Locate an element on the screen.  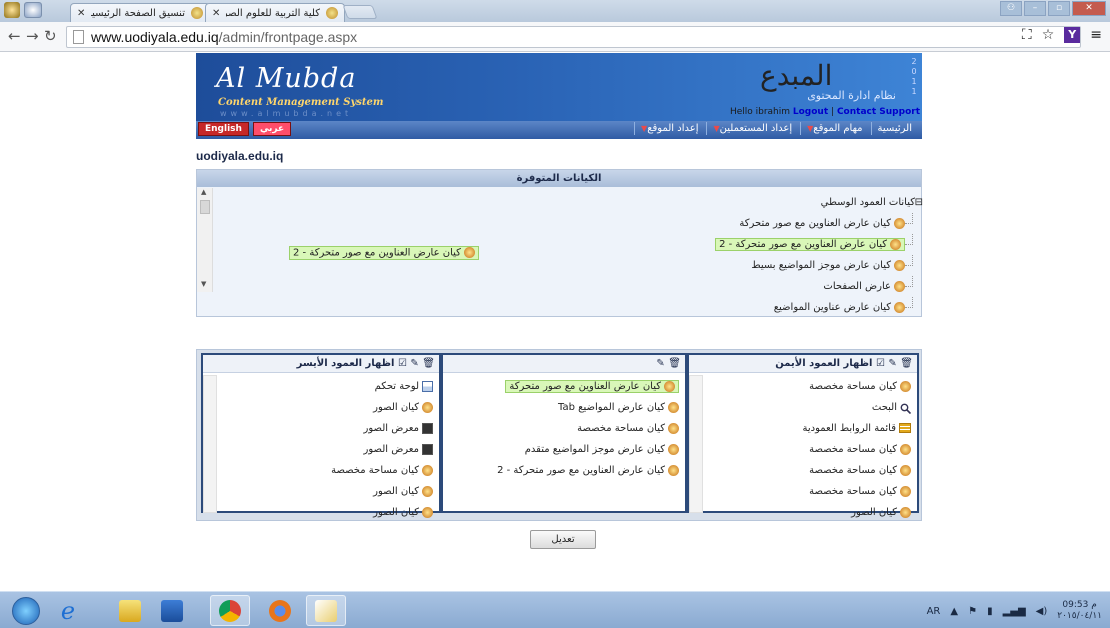
browser-tab-college: كلية التربية للعلوم الصرفة ✕ is located at coordinates (275, 12).